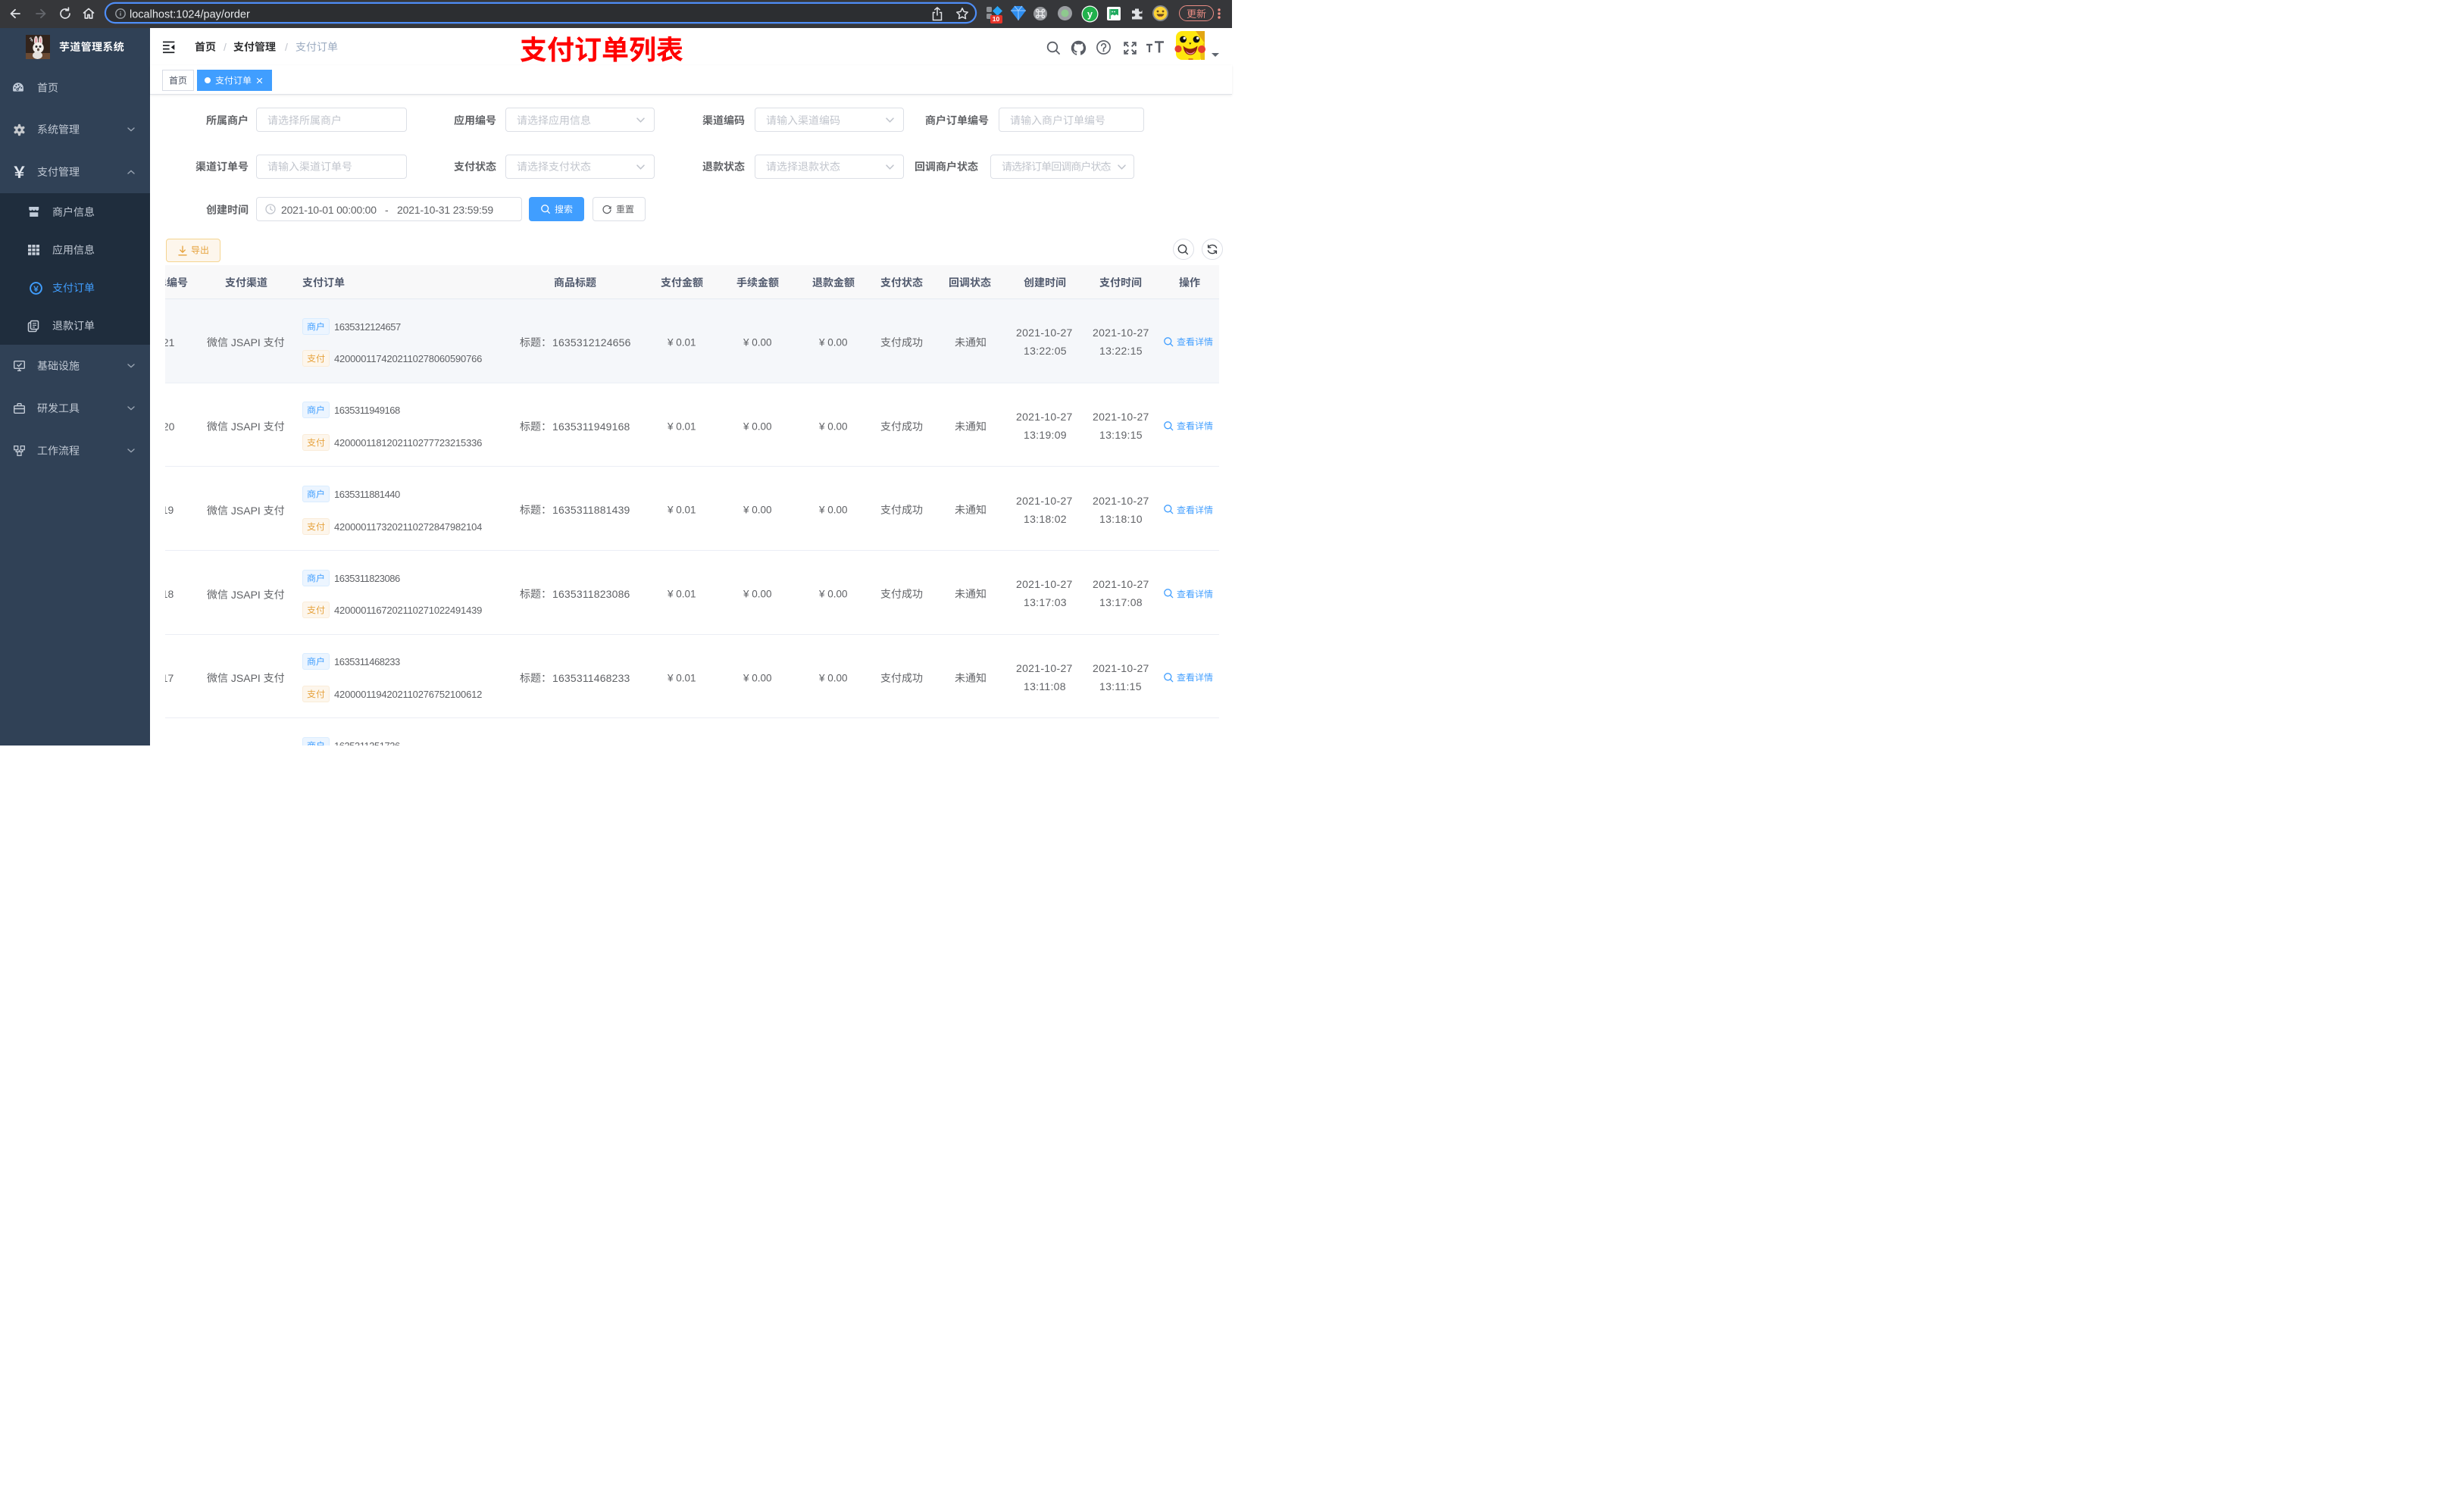  Describe the element at coordinates (1120, 686) in the screenshot. I see `svg-text: 13:11:15` at that location.